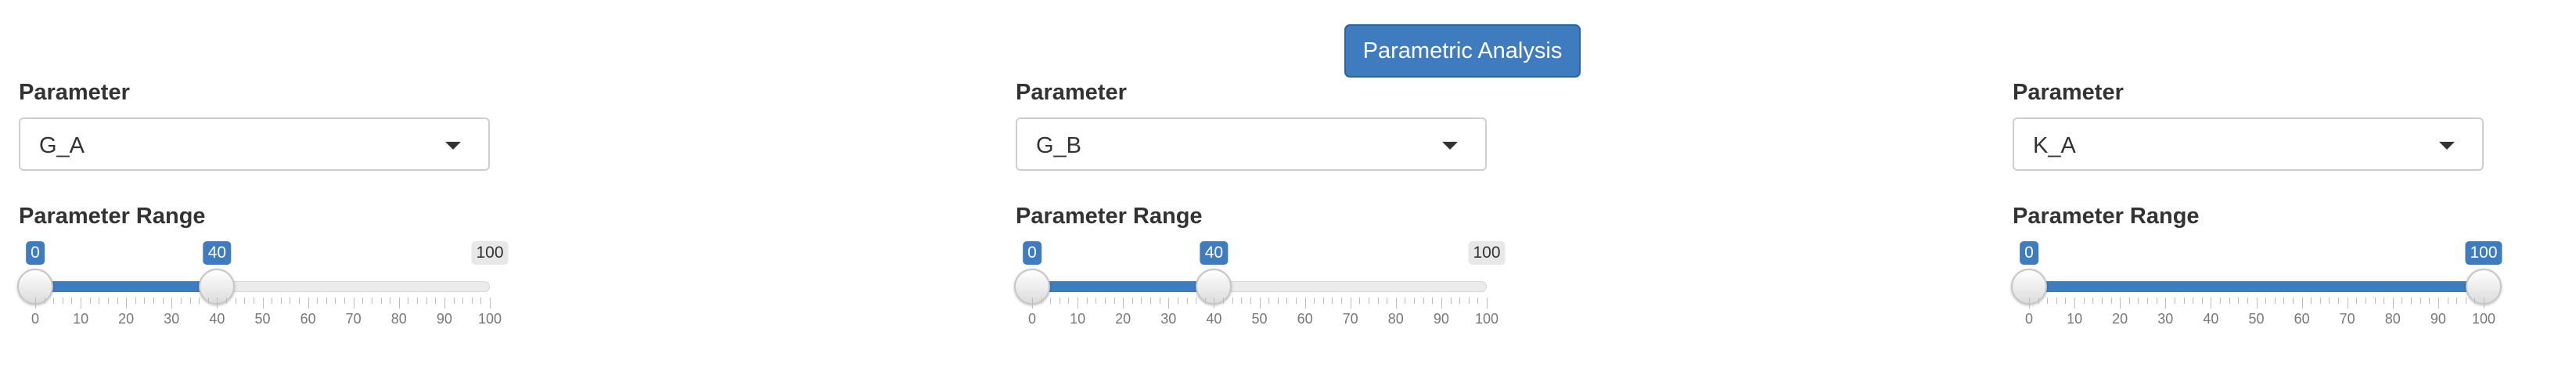  I want to click on parameter-select-value: G_A, so click(62, 145).